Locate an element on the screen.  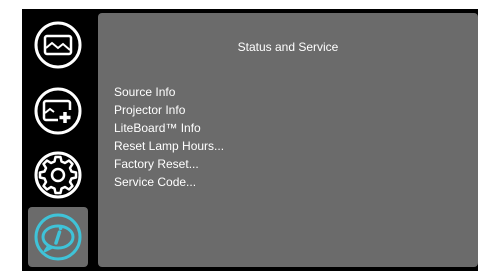
tab-picture-settings is located at coordinates (58, 111).